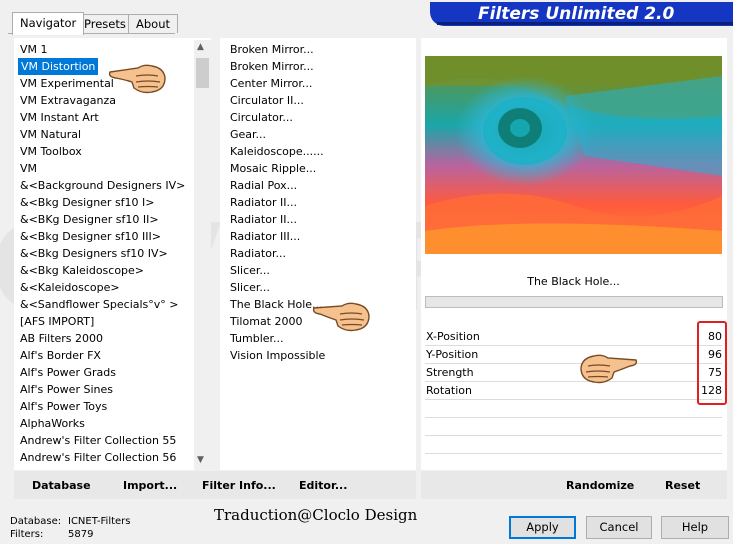 The height and width of the screenshot is (544, 733). What do you see at coordinates (63, 406) in the screenshot?
I see `category-item: Alf's Power Toys` at bounding box center [63, 406].